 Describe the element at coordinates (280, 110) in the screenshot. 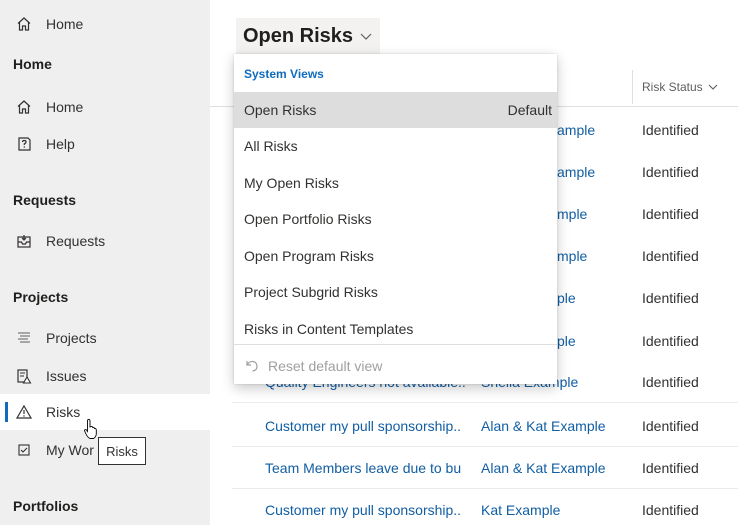

I see `view-option-label: Open Risks` at that location.